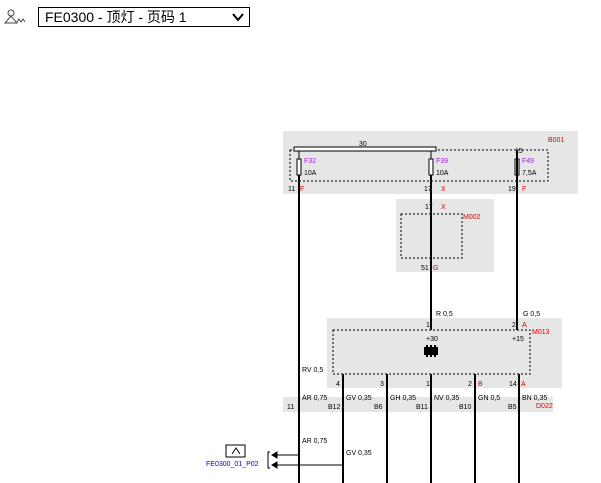 Image resolution: width=601 pixels, height=483 pixels. I want to click on link-page-icon, so click(235, 451).